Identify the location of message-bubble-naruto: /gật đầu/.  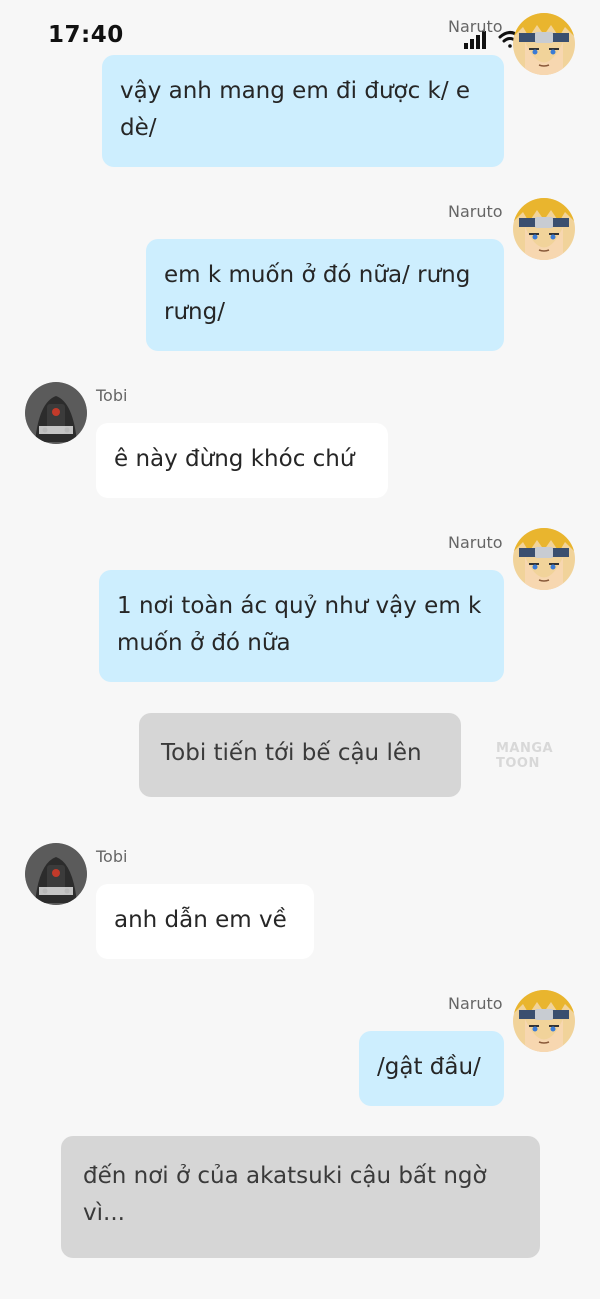
(431, 1068).